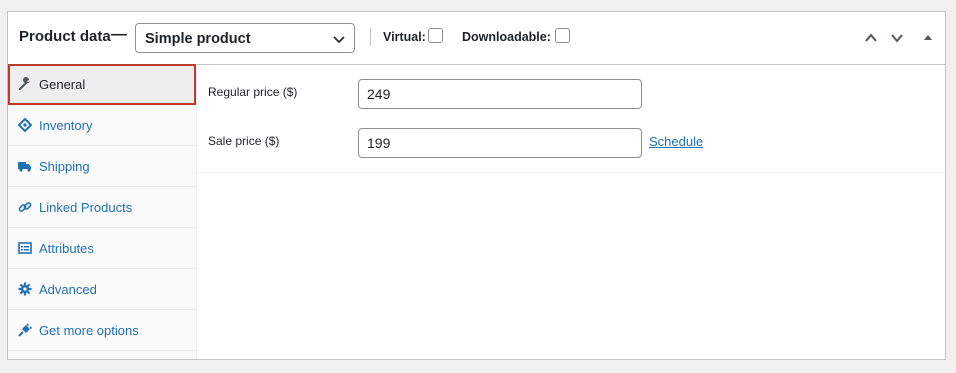  What do you see at coordinates (404, 37) in the screenshot?
I see `virtual-label: Virtual:` at bounding box center [404, 37].